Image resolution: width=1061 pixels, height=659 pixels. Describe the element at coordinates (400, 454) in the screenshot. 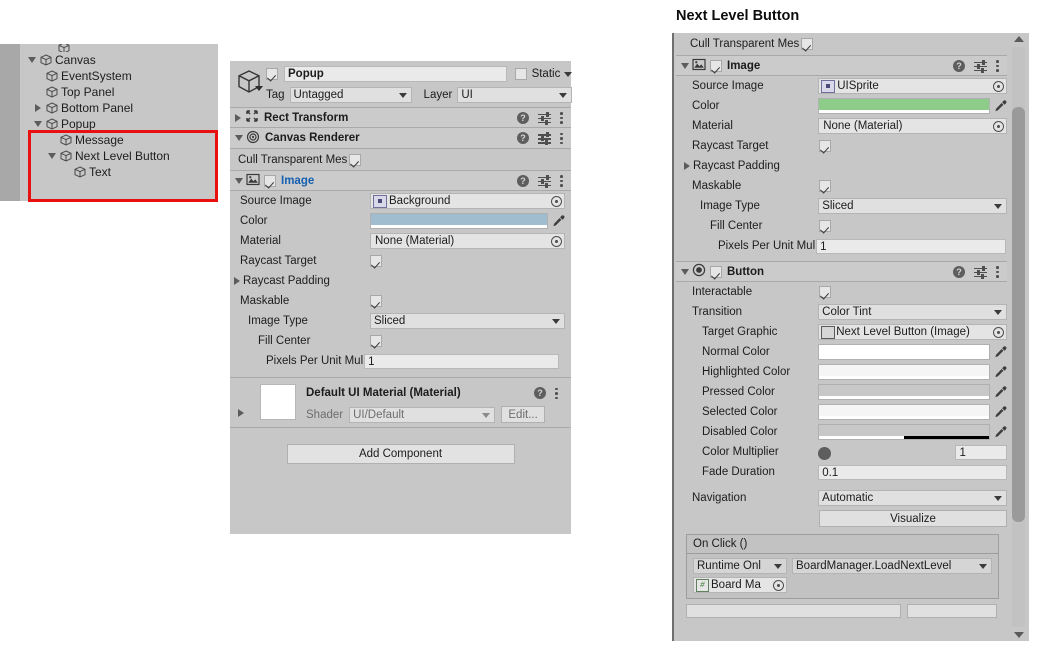

I see `add-component-button: Add Component` at that location.